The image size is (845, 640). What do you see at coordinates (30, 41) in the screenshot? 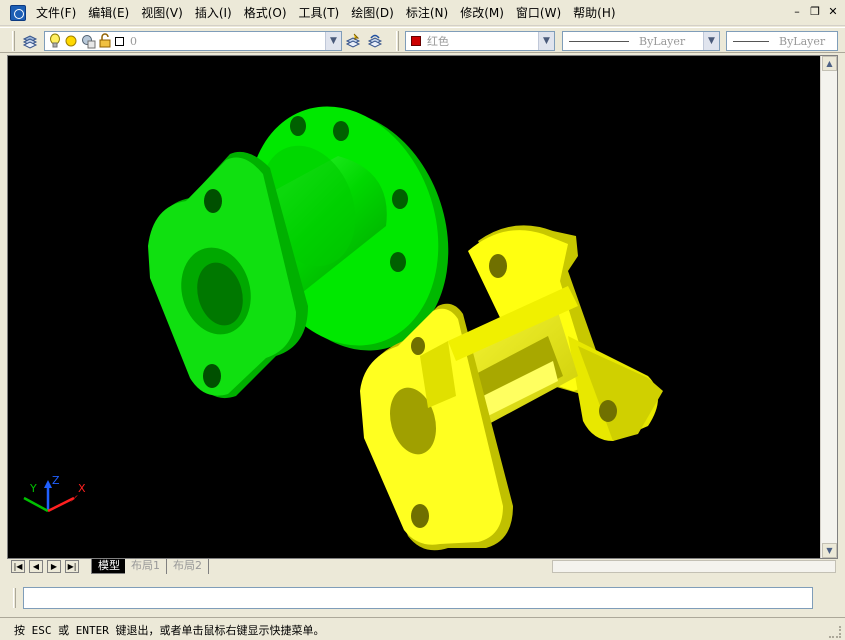
I see `layer-manager-icon` at bounding box center [30, 41].